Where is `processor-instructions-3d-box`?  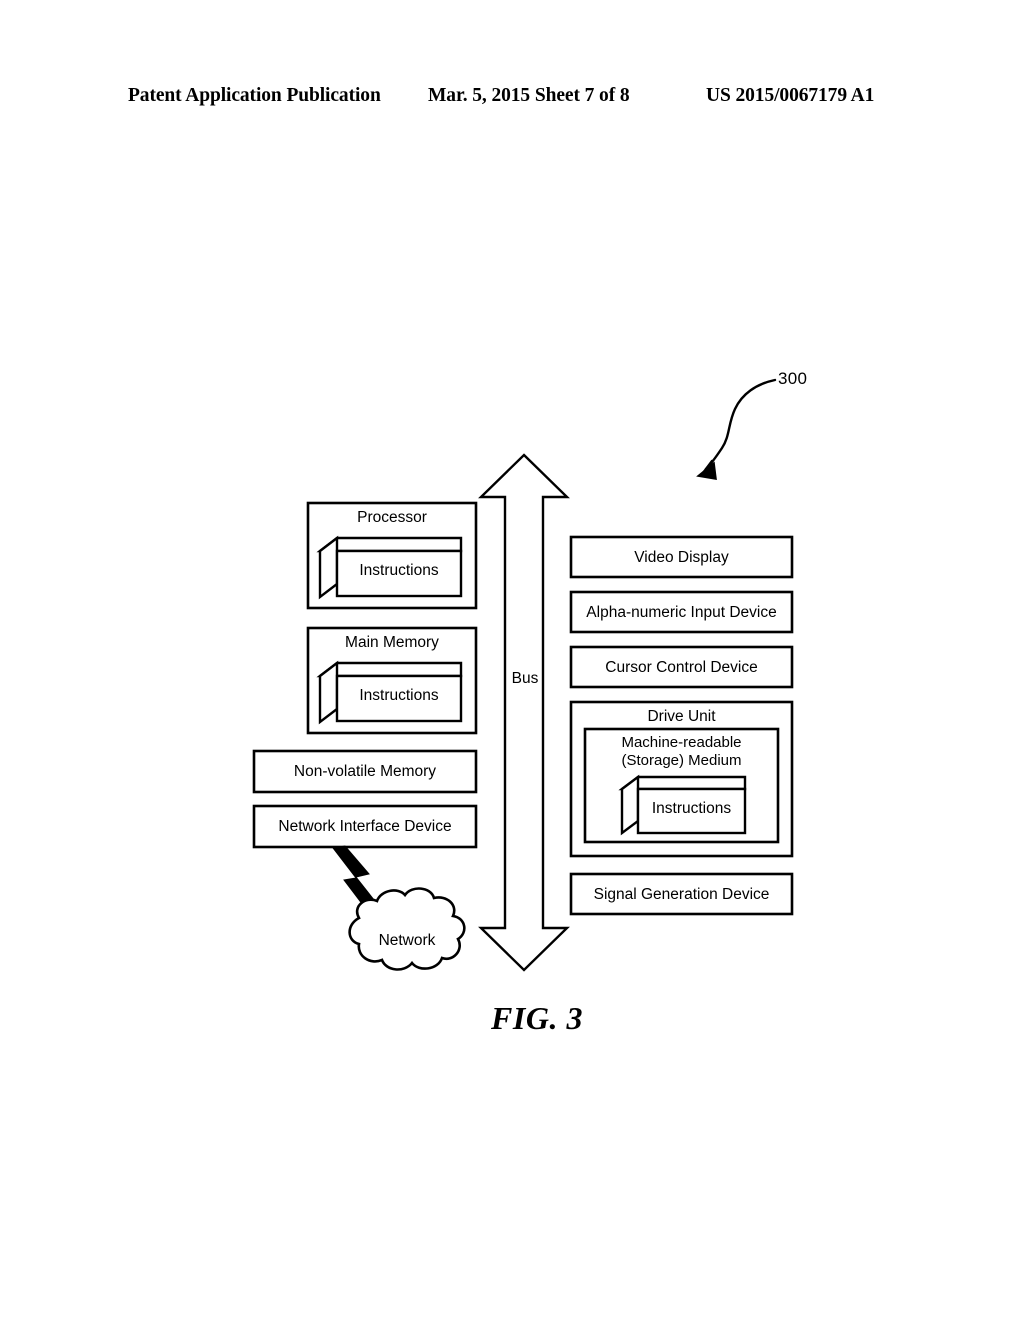
processor-instructions-3d-box is located at coordinates (389, 567).